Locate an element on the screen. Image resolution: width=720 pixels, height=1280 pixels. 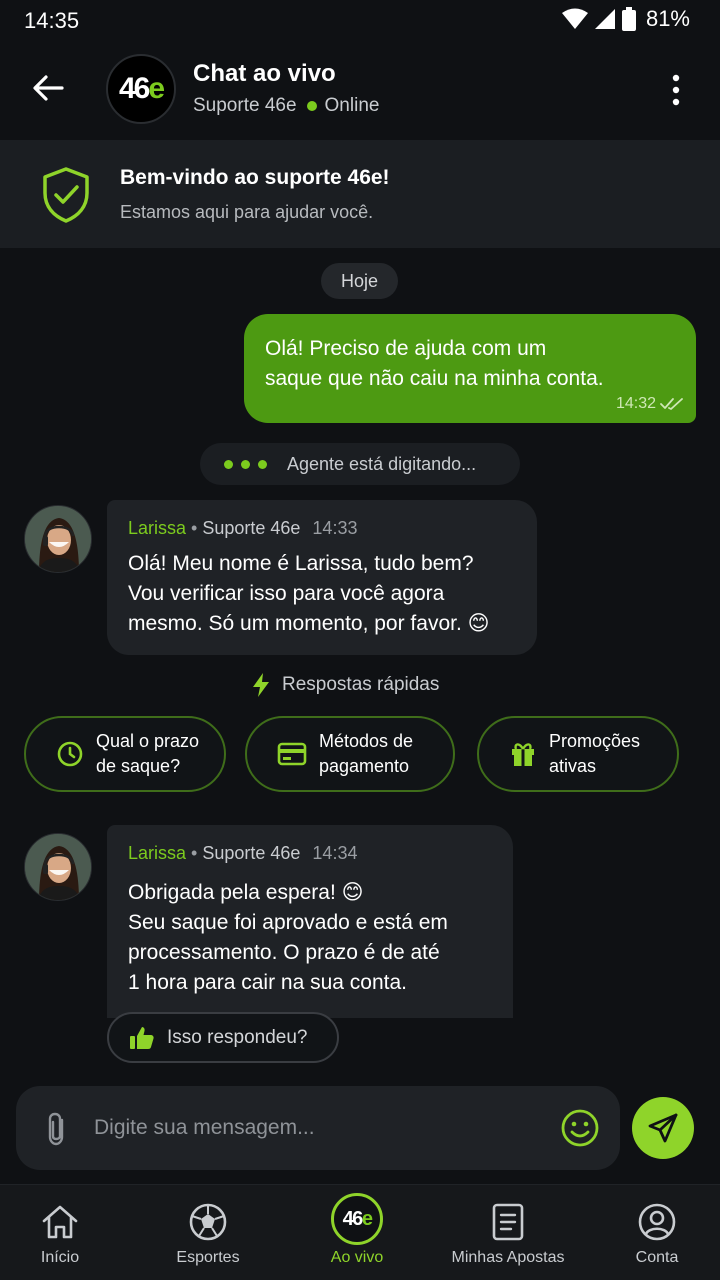
typing-dots is located at coordinates (245, 464).